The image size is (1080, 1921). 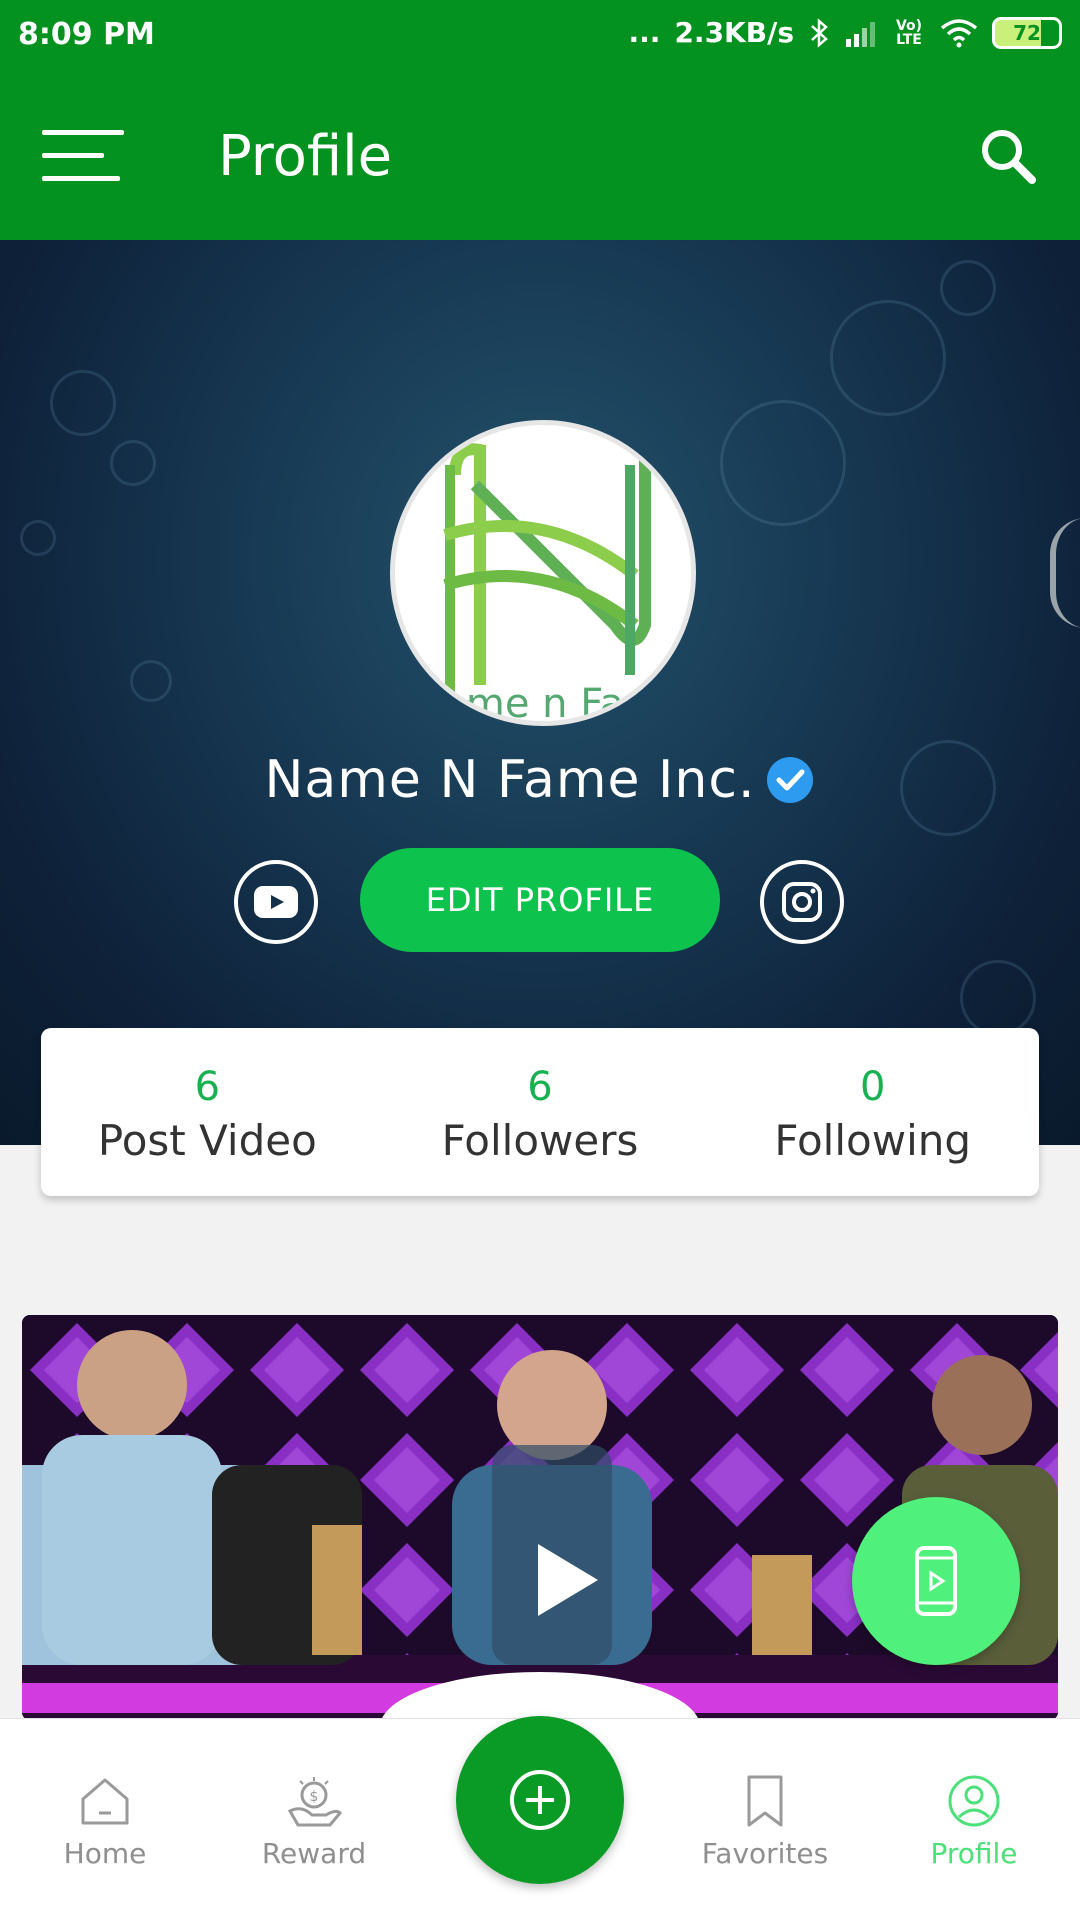 I want to click on stat-label: Followers, so click(x=540, y=1140).